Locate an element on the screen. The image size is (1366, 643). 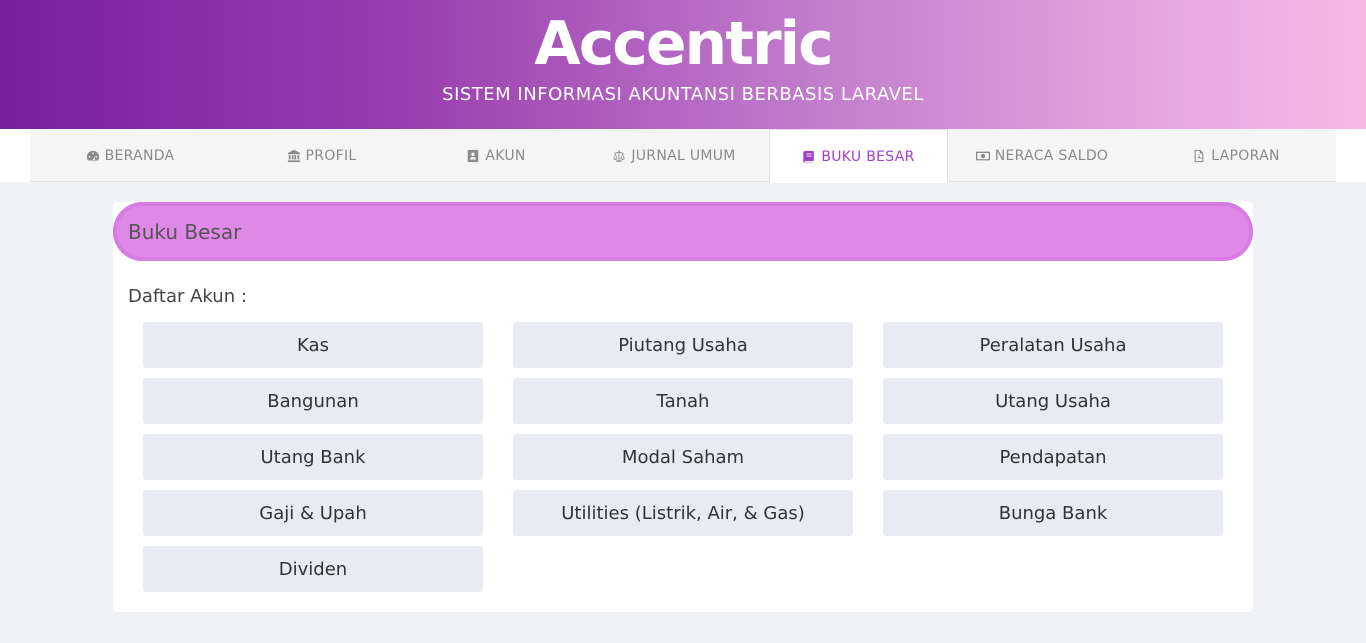
nav-label: LAPORAN is located at coordinates (1245, 155).